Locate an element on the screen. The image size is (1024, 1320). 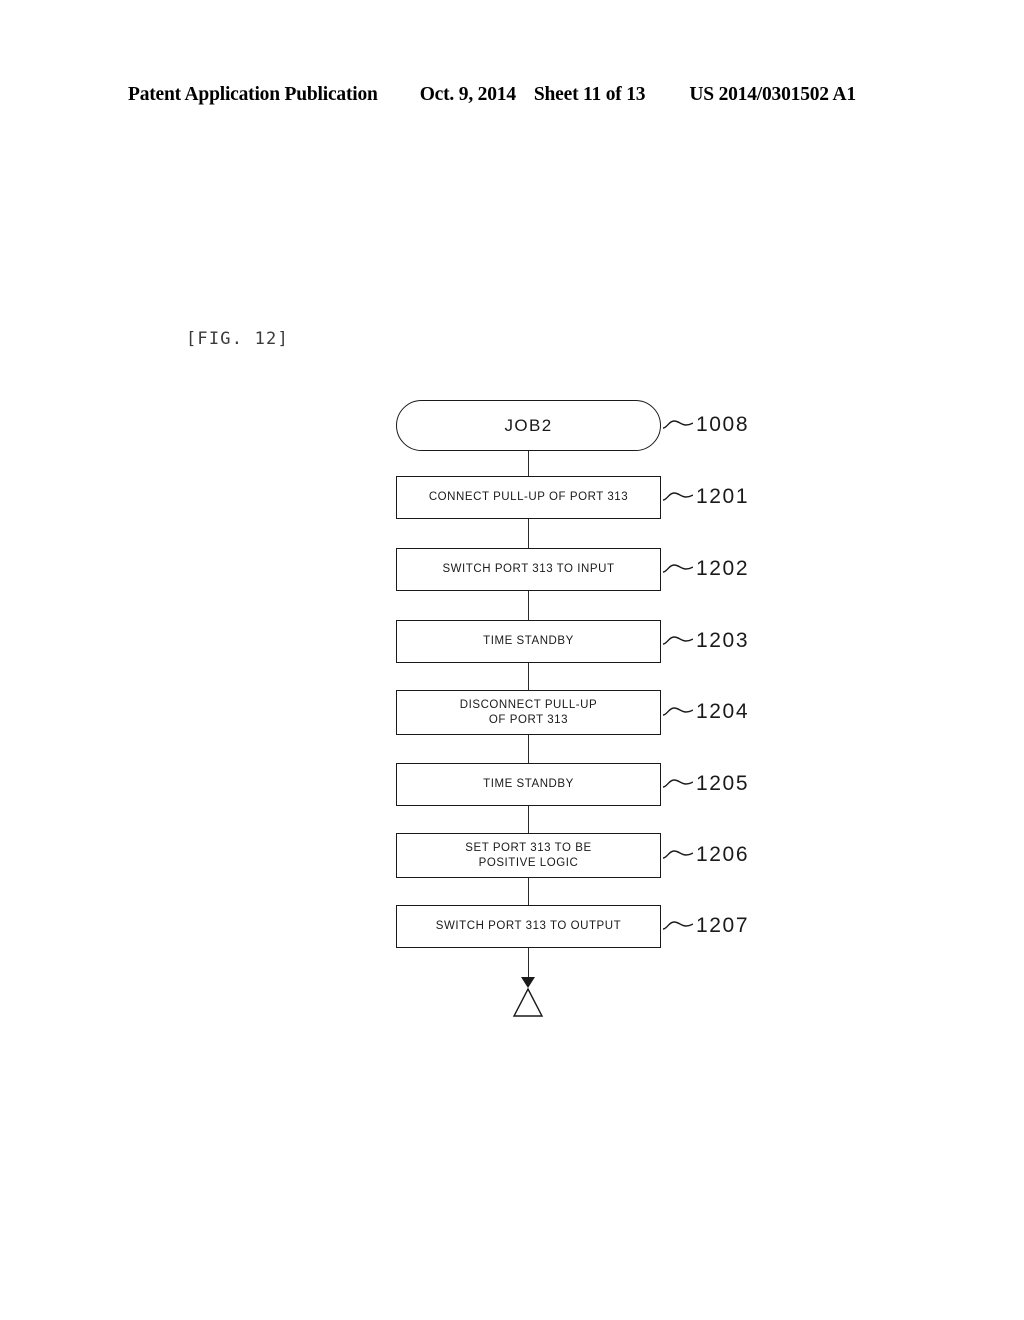
flow-node-label: CONNECT PULL-UP OF PORT 313 is located at coordinates (528, 497).